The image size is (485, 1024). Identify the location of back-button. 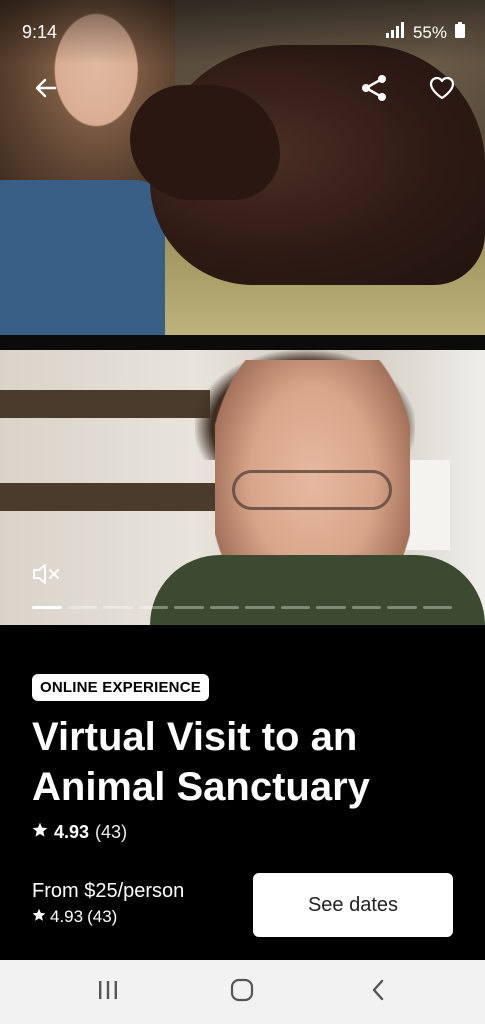
(46, 90).